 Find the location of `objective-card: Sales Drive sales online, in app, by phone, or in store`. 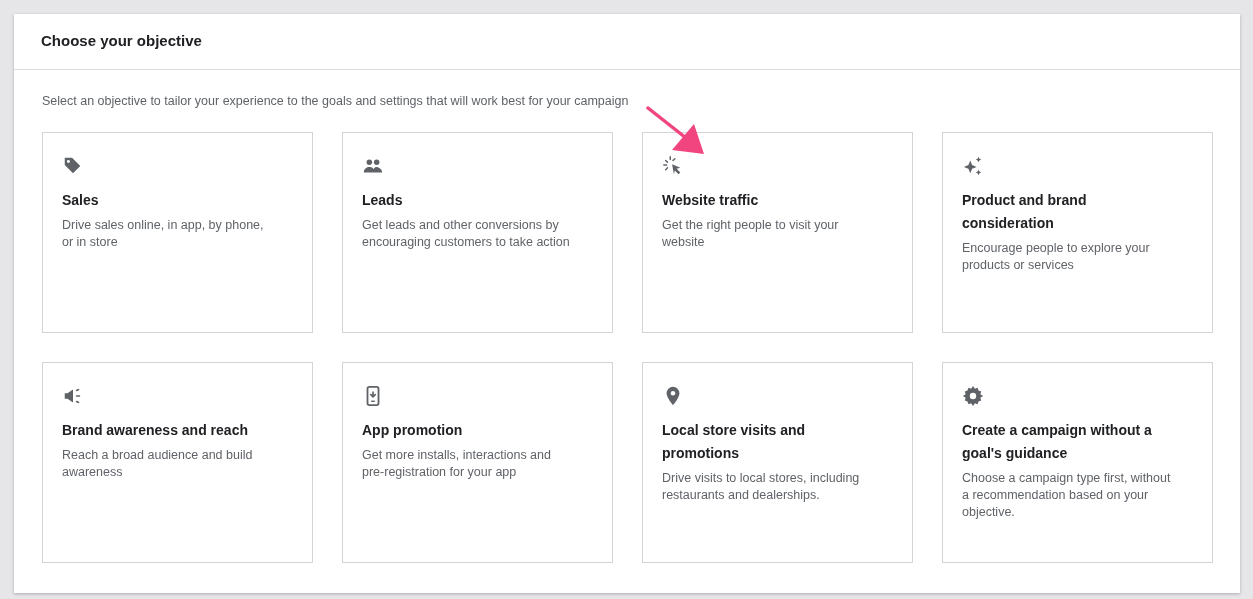

objective-card: Sales Drive sales online, in app, by phone, or in store is located at coordinates (177, 232).